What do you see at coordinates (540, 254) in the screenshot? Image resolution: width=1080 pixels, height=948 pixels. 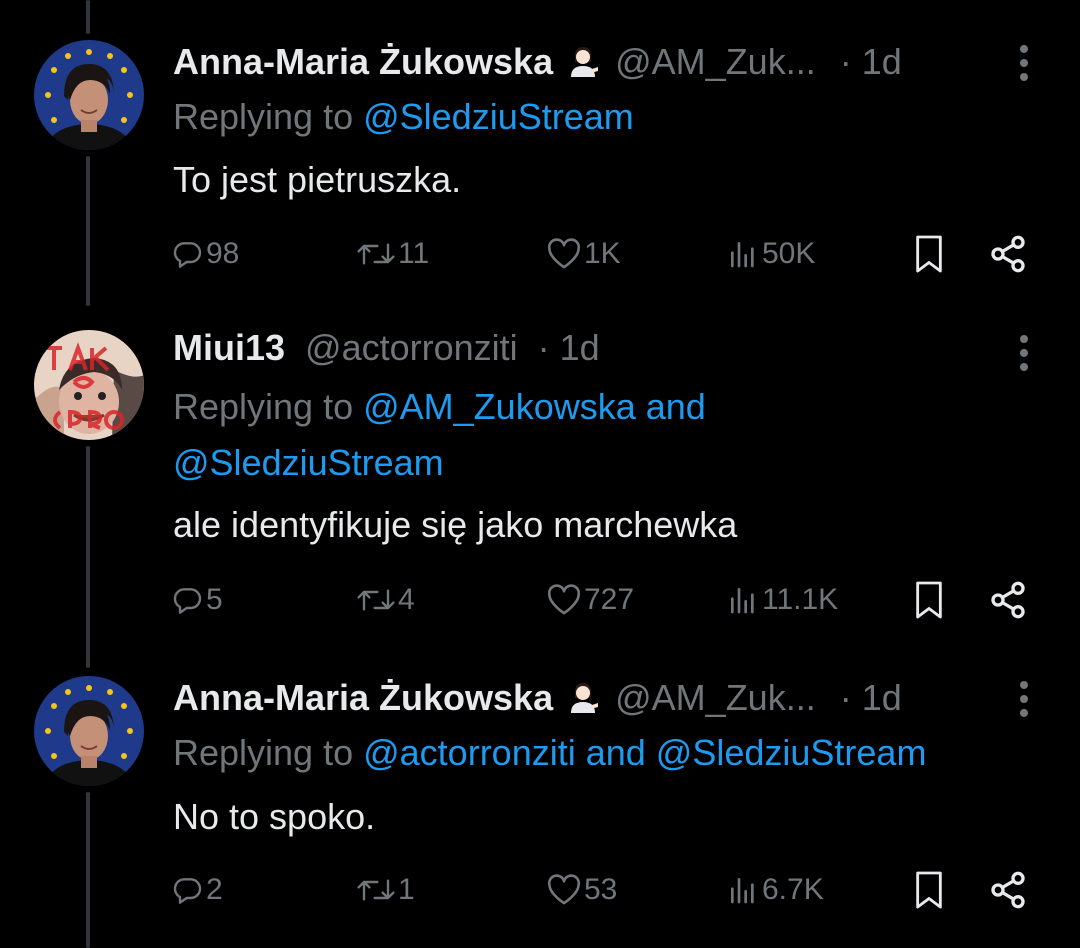 I see `action-bar: 98 11 1K 50K` at bounding box center [540, 254].